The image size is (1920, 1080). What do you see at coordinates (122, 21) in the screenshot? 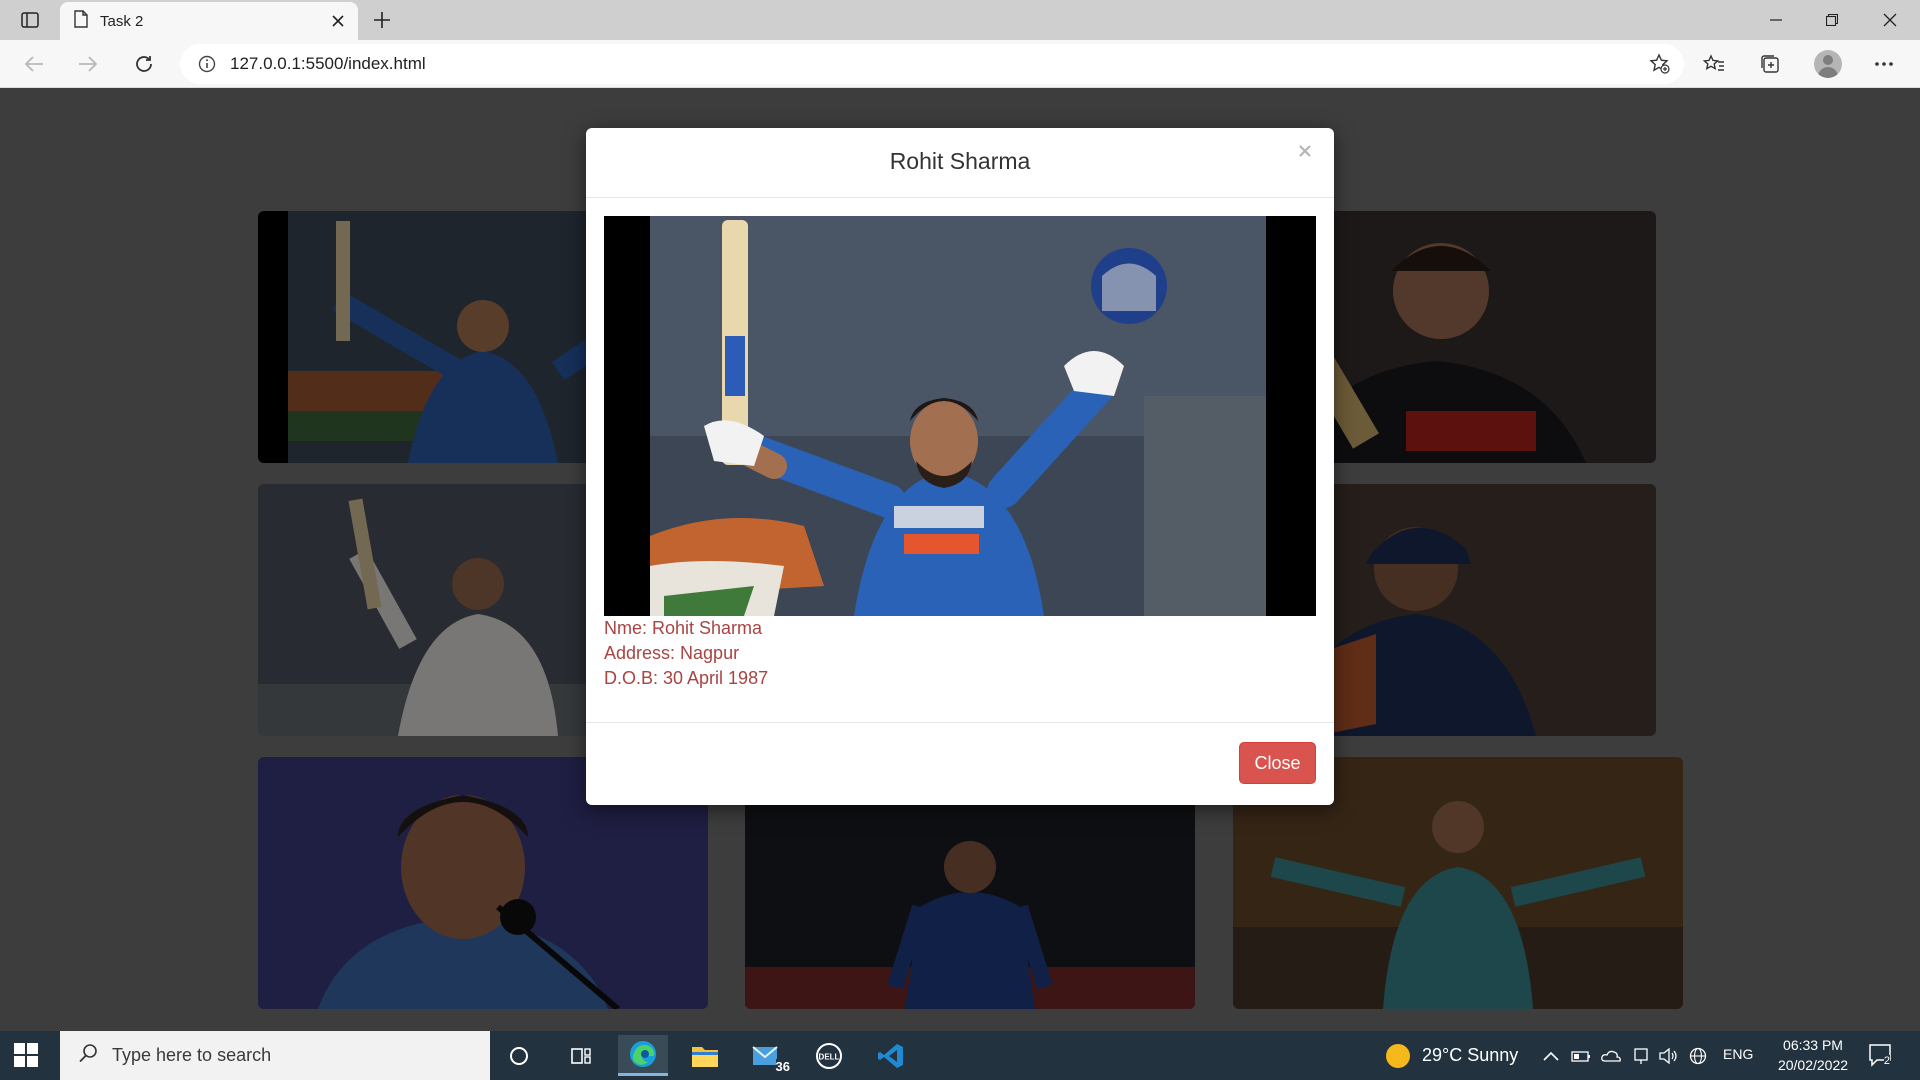
I see `tab-title: Task 2` at bounding box center [122, 21].